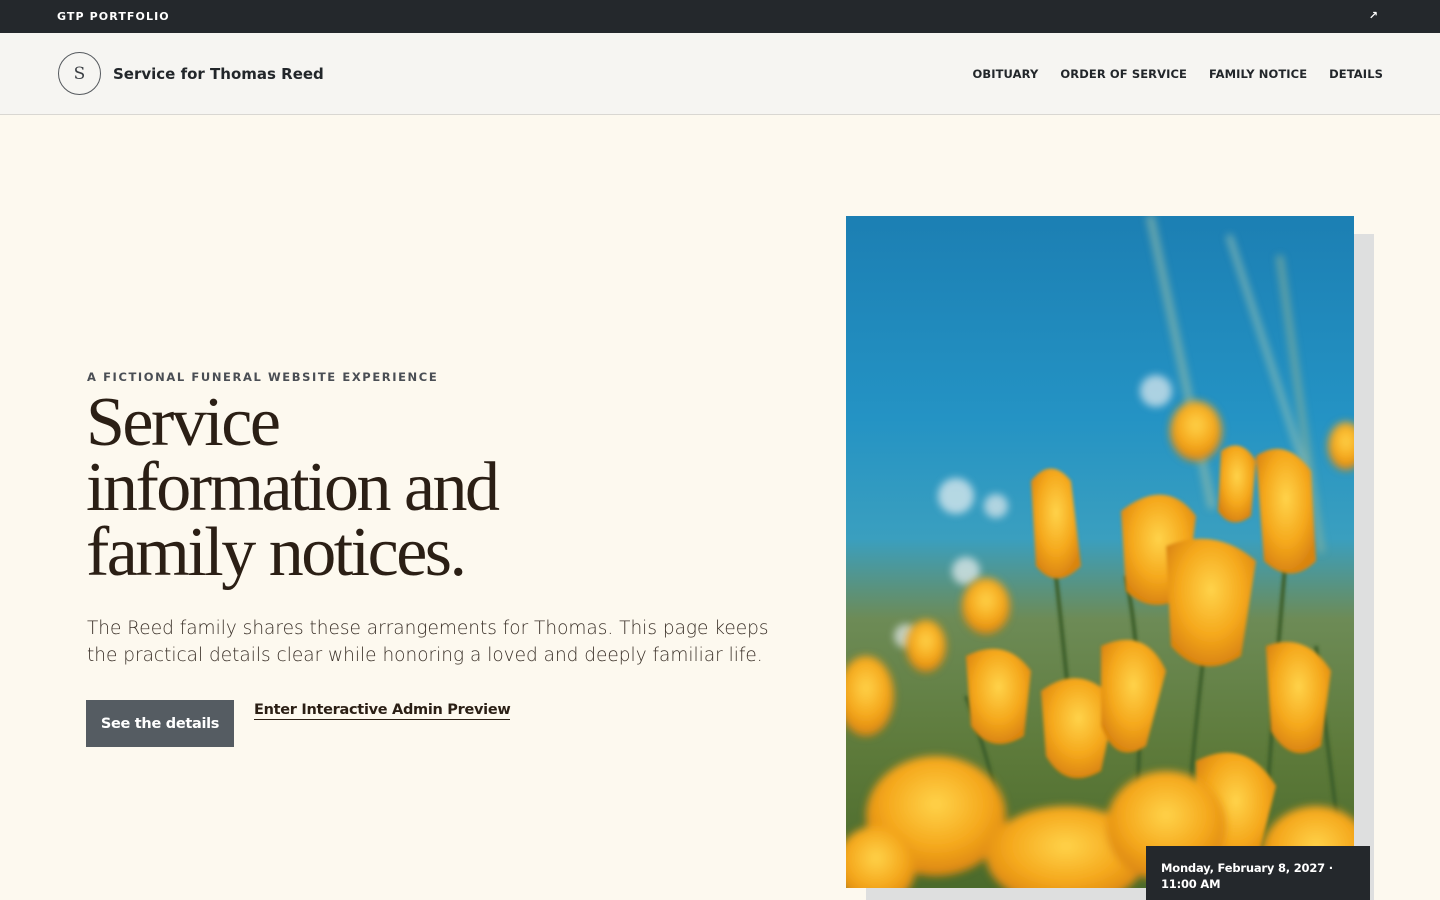 The height and width of the screenshot is (900, 1440). Describe the element at coordinates (720, 16) in the screenshot. I see `top-bar: GTP PORTFOLIO ↗` at that location.